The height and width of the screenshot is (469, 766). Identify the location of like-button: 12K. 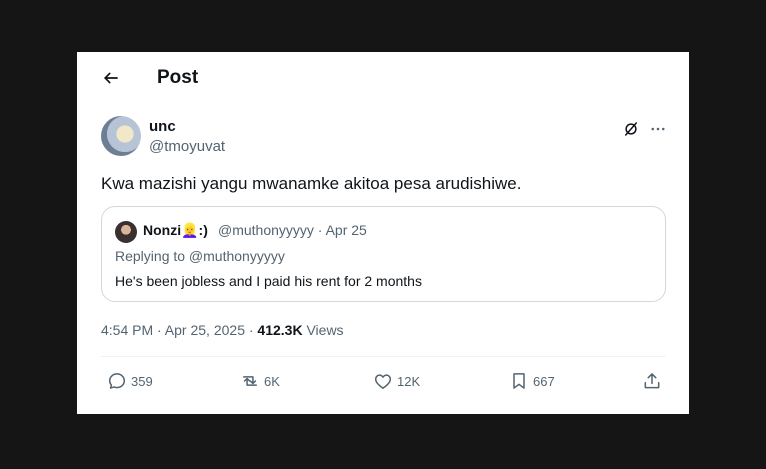
(396, 381).